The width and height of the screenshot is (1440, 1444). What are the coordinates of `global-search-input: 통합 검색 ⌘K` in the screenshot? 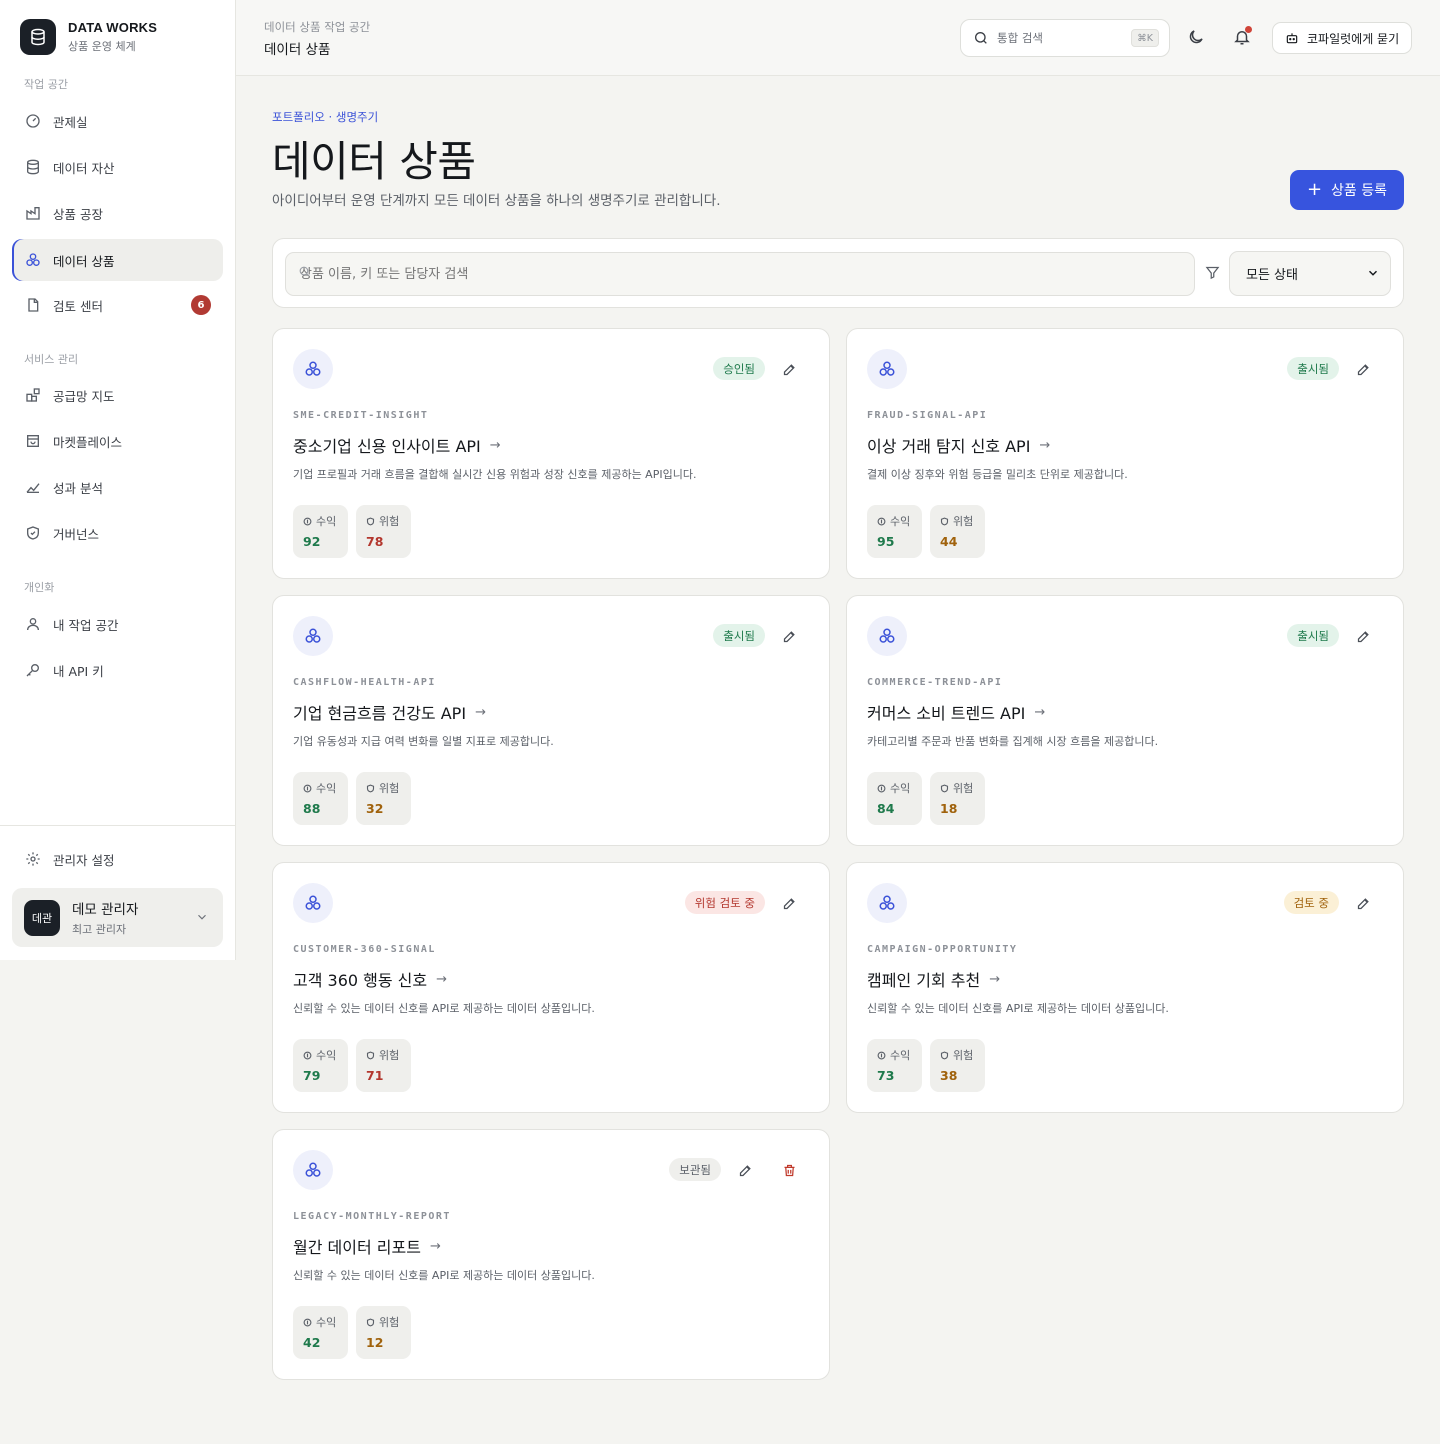 It's located at (1065, 38).